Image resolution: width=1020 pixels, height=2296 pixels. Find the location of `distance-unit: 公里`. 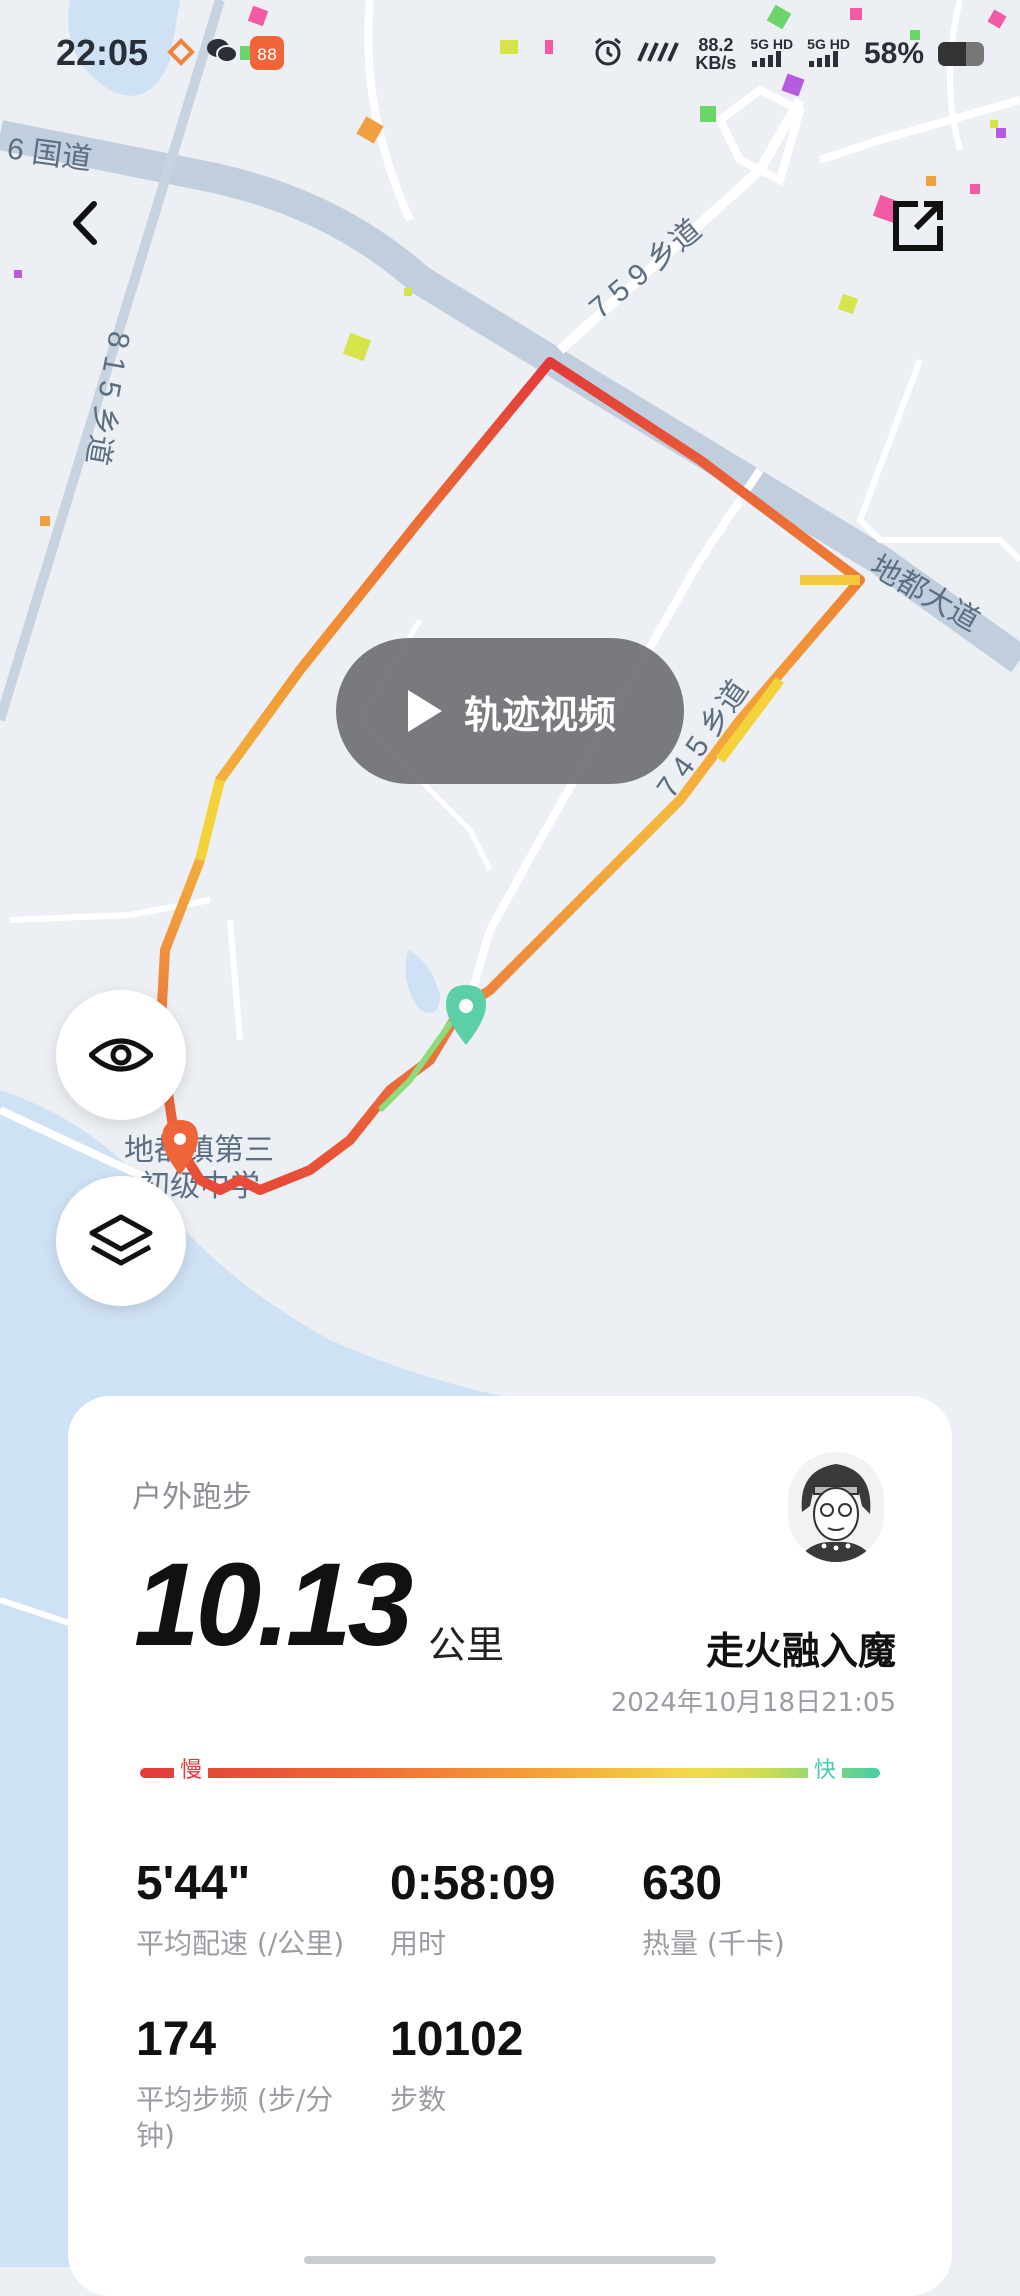

distance-unit: 公里 is located at coordinates (466, 1645).